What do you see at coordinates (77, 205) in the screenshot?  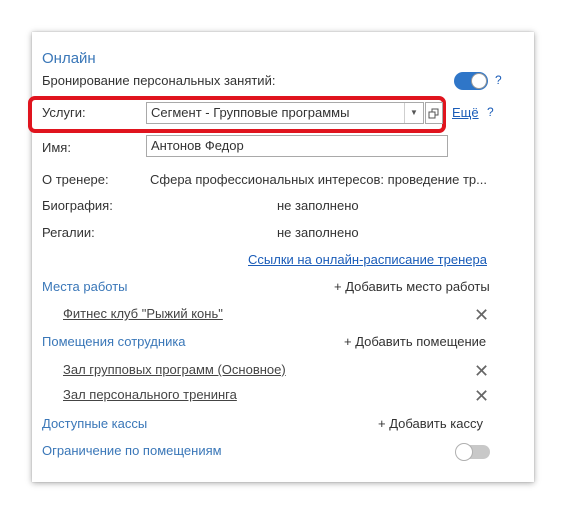 I see `biography-label: Биография:` at bounding box center [77, 205].